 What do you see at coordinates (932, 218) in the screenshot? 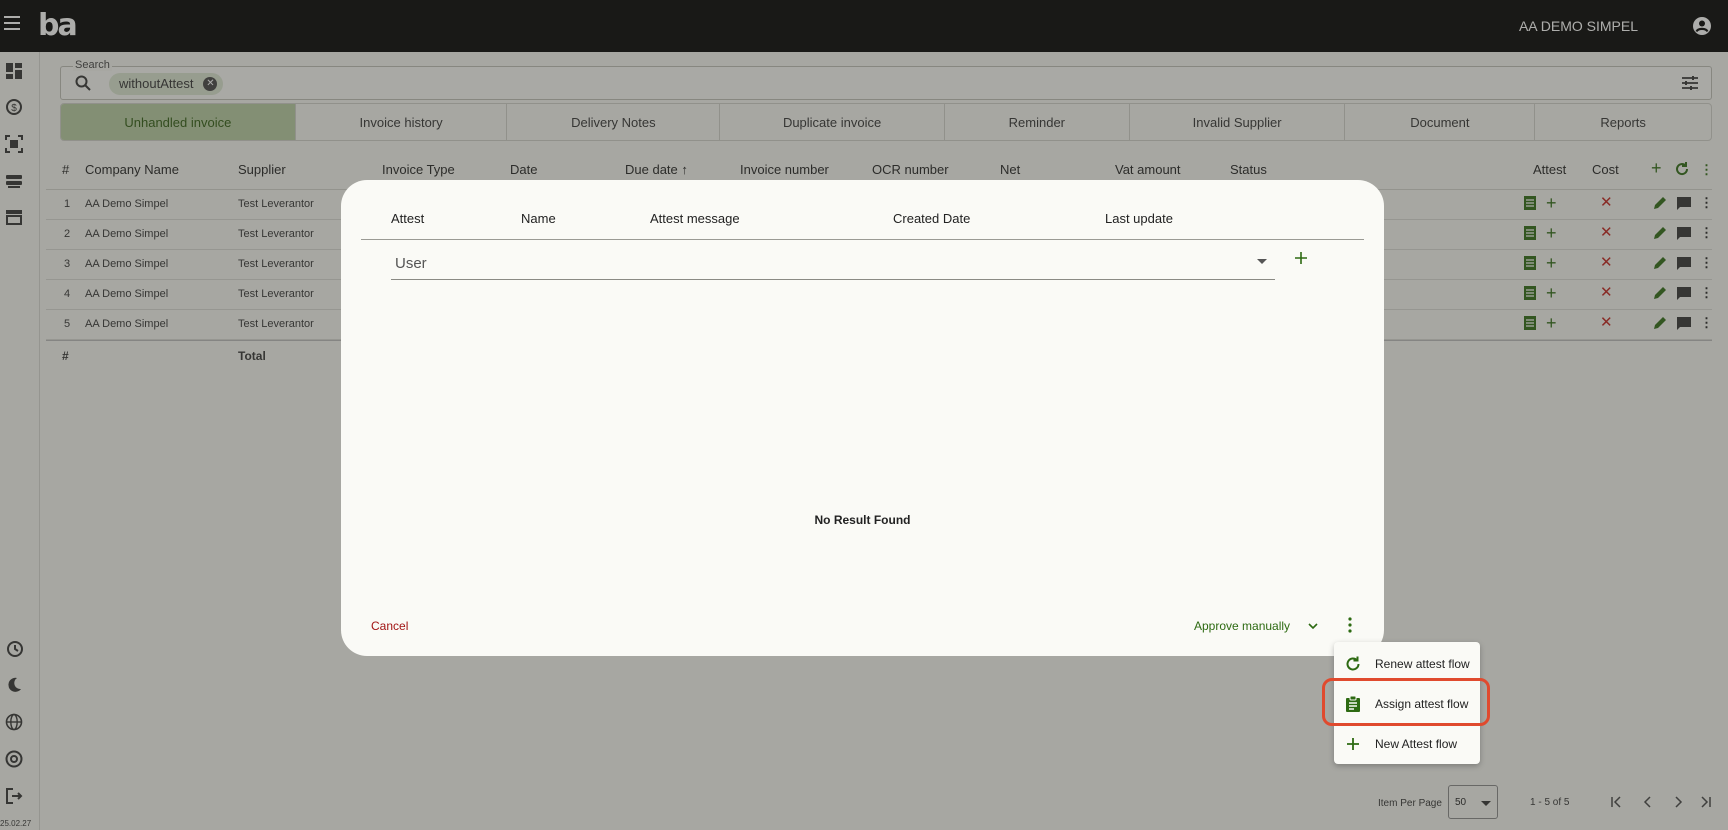
I see `dialog-col-created-date: Created Date` at bounding box center [932, 218].